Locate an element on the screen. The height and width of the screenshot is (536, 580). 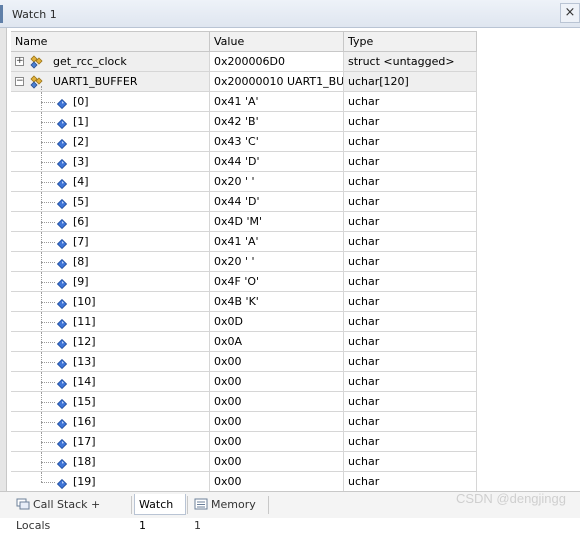
buffer-element-row: [19] 0x00 uchar is located at coordinates (244, 482).